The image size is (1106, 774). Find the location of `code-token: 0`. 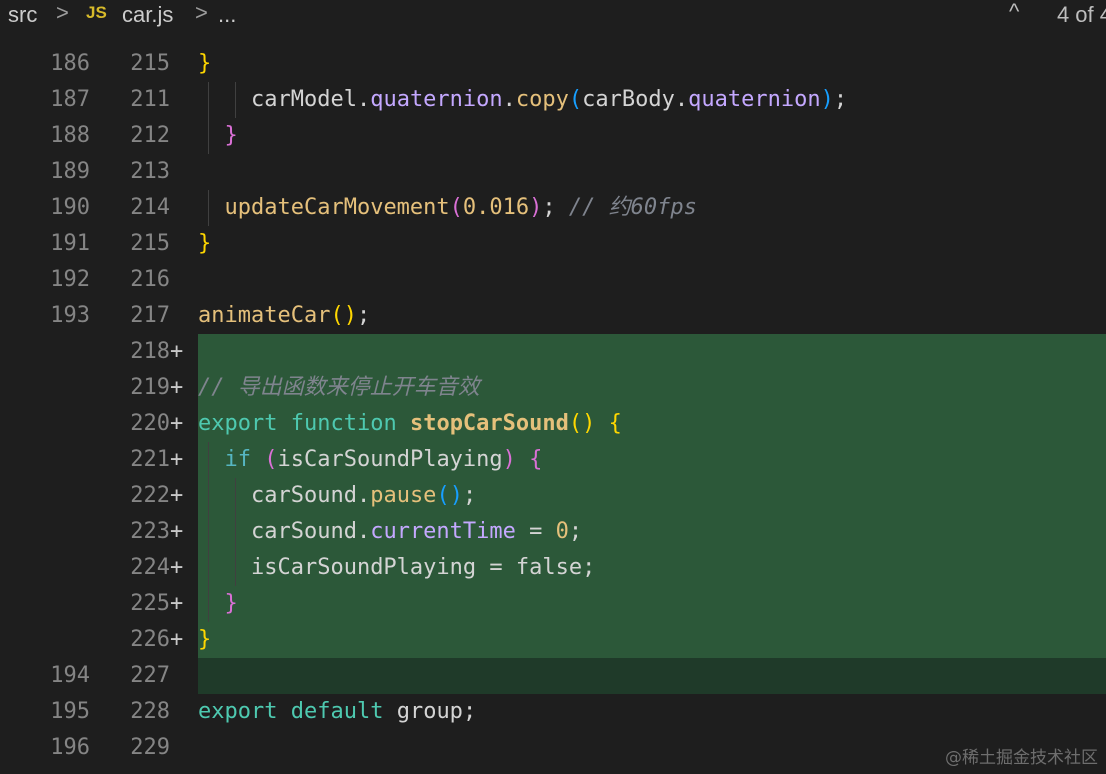

code-token: 0 is located at coordinates (562, 531).